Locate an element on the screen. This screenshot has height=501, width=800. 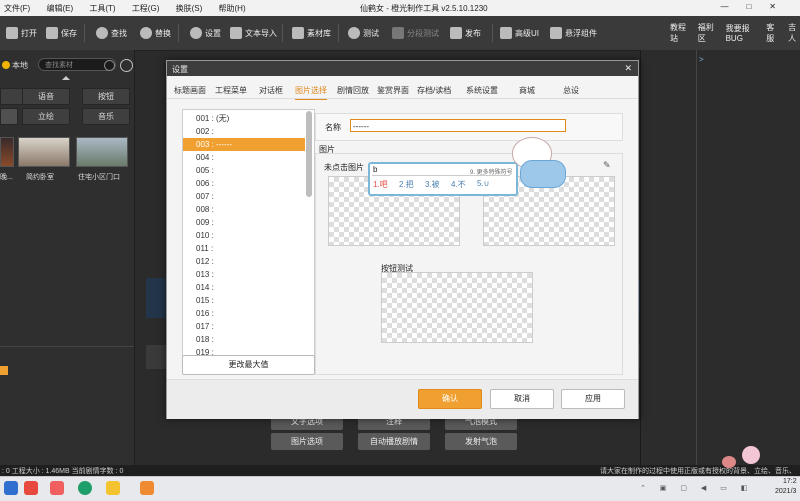
menu-skin: 换肤(S) is located at coordinates (189, 8).